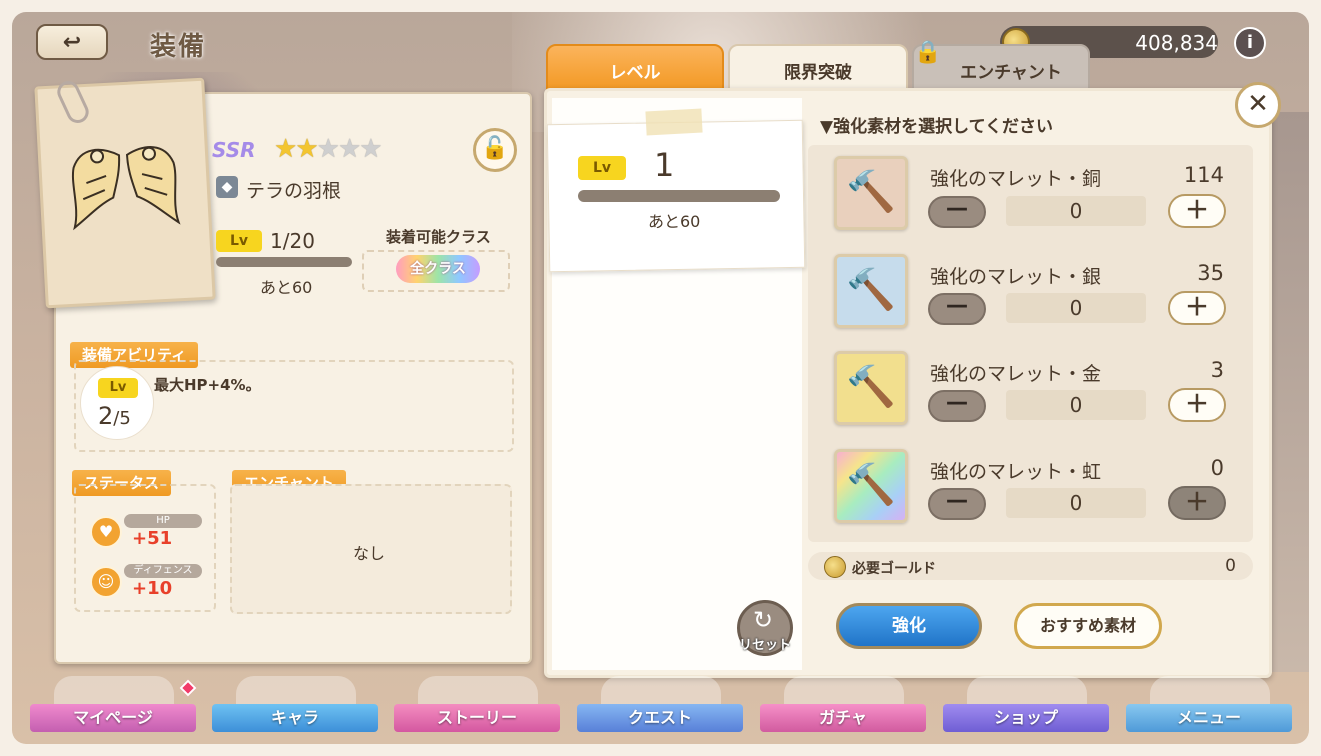 Image resolution: width=1321 pixels, height=756 pixels. I want to click on close-button: ✕, so click(1258, 105).